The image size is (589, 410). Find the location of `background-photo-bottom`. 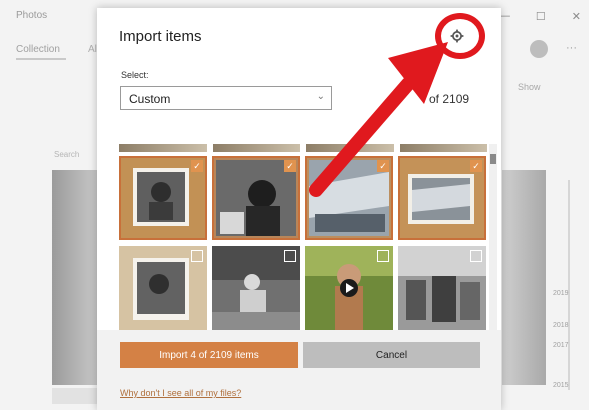

background-photo-bottom is located at coordinates (75, 396).